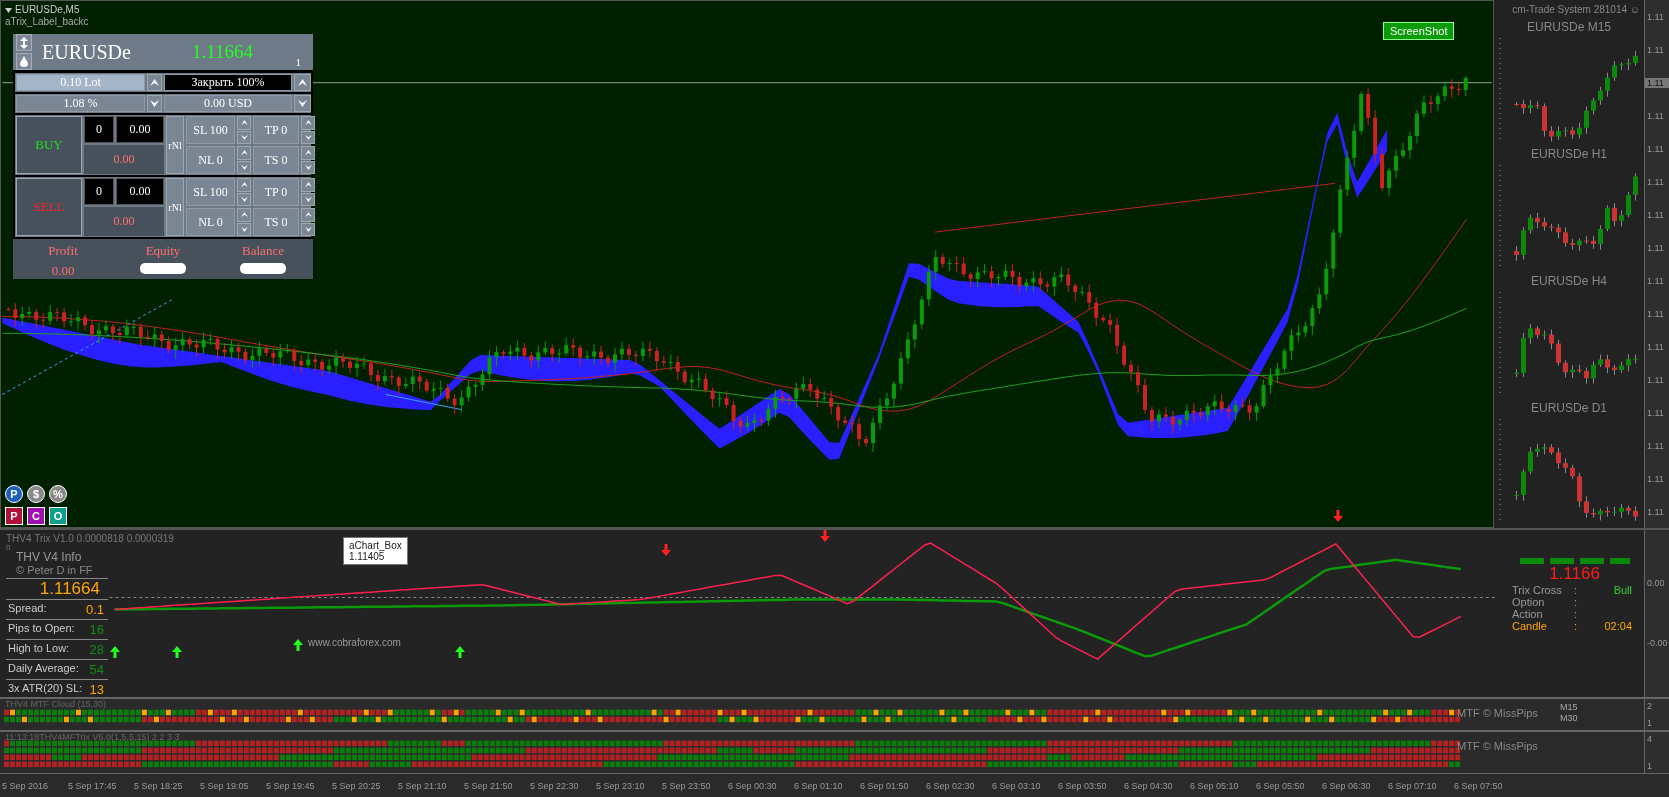  Describe the element at coordinates (1657, 643) in the screenshot. I see `axis-label: -0.00` at that location.